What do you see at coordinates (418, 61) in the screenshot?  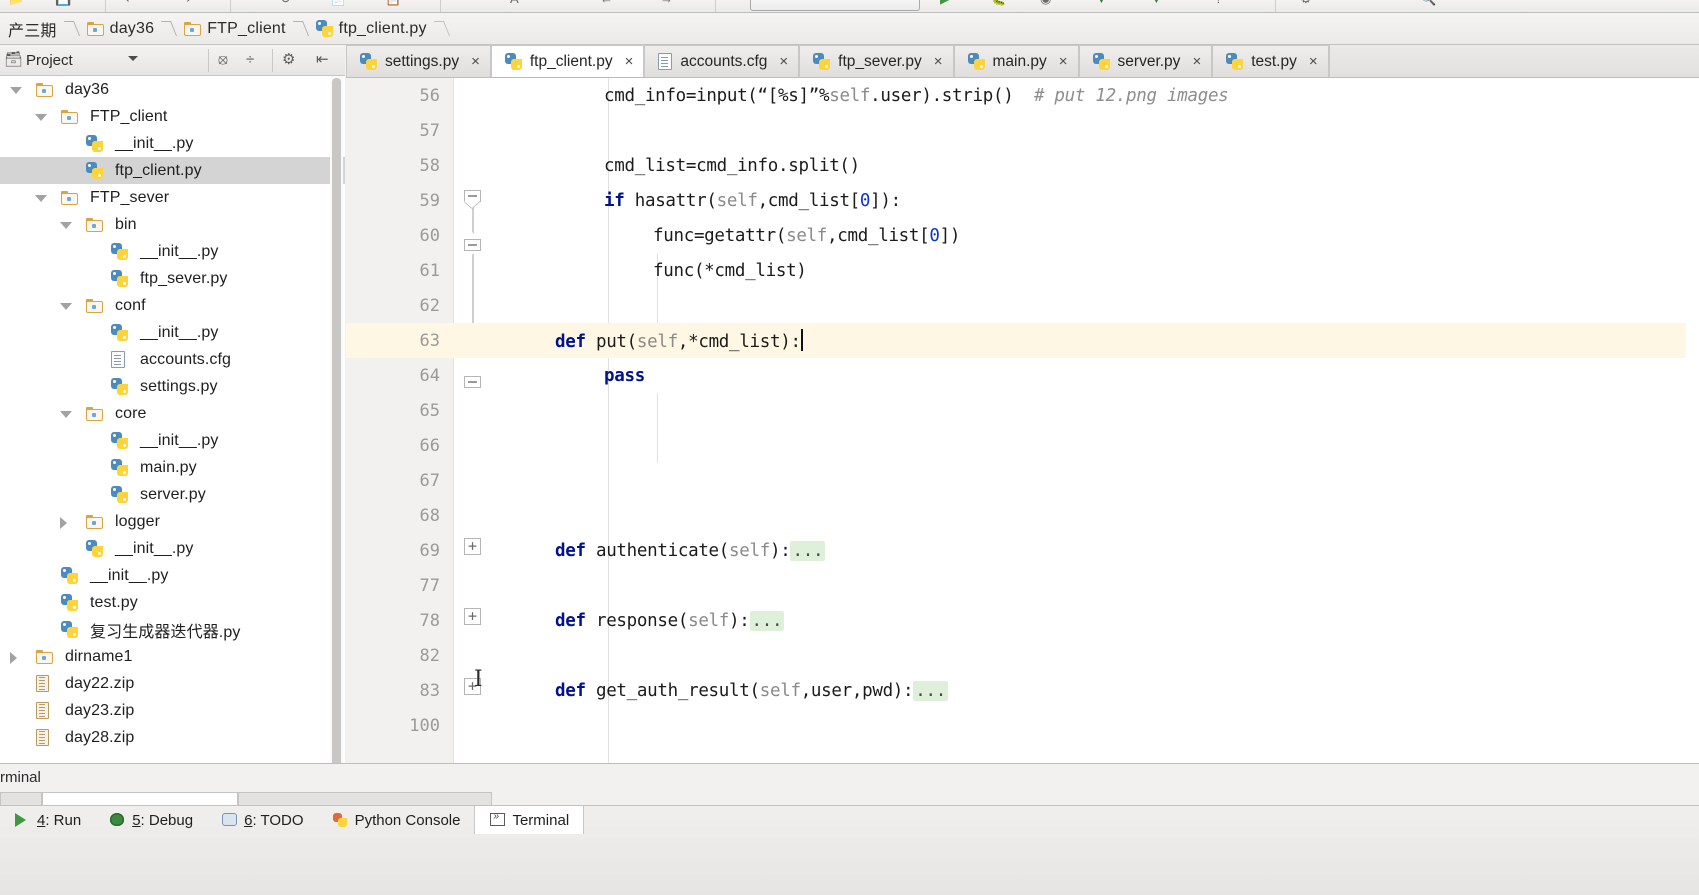 I see `editor-tab-settingspy: settings.py ×` at bounding box center [418, 61].